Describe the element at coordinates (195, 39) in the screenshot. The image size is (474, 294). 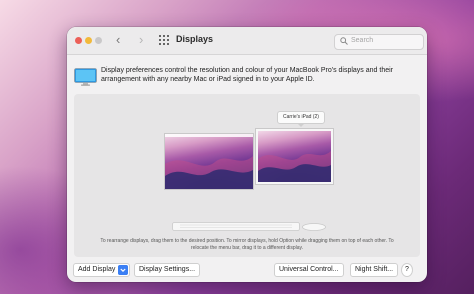
I see `window-title: Displays` at that location.